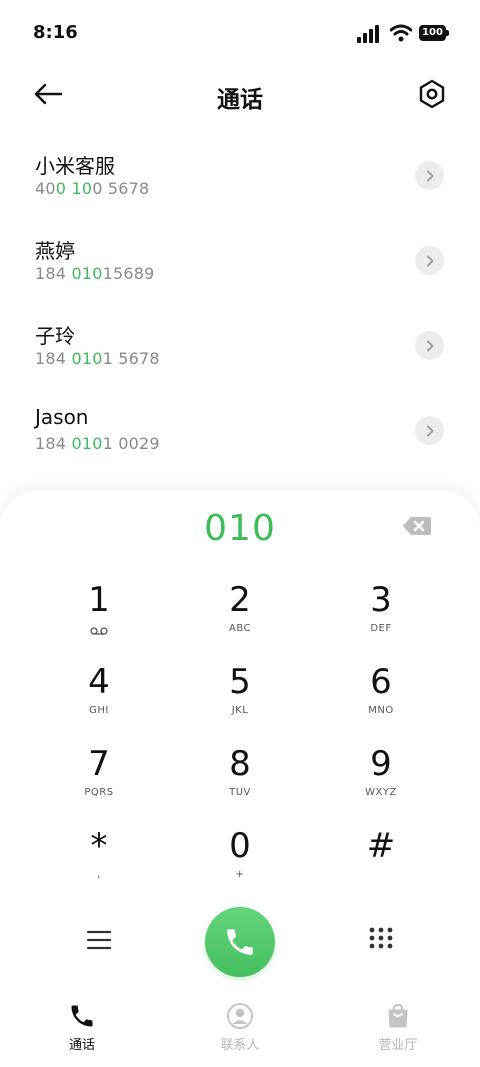 The height and width of the screenshot is (1067, 480). What do you see at coordinates (99, 699) in the screenshot?
I see `key-4: 4 GHI` at bounding box center [99, 699].